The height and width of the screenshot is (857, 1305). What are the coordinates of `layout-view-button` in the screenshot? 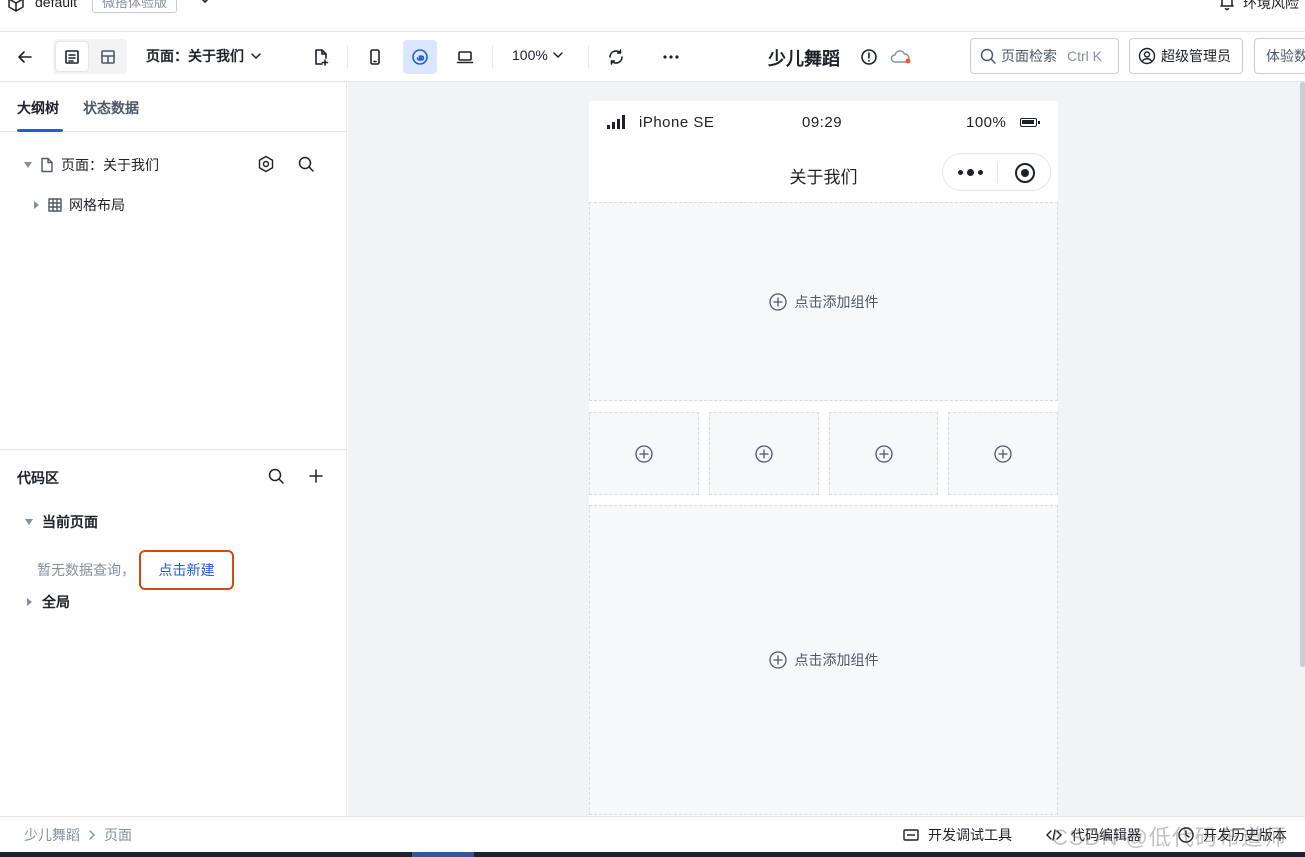 It's located at (108, 56).